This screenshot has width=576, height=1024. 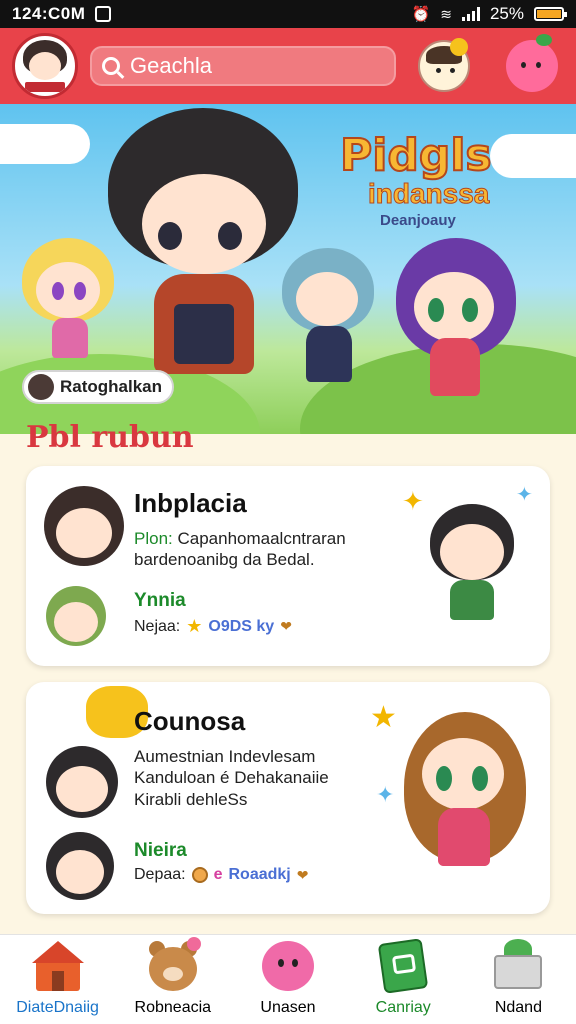 I want to click on character-face-button, so click(x=444, y=65).